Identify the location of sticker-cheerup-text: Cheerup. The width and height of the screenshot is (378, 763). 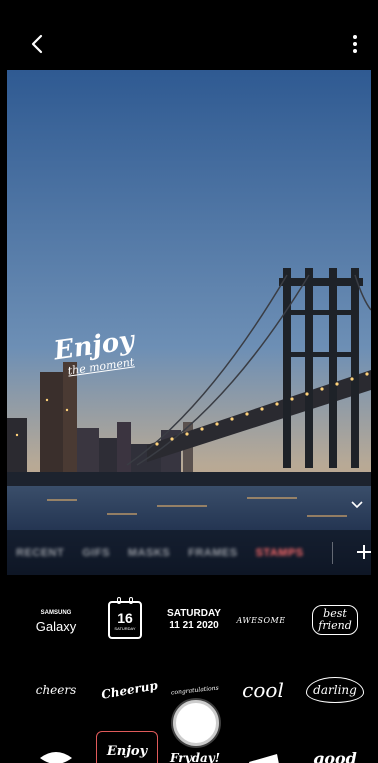
(129, 690).